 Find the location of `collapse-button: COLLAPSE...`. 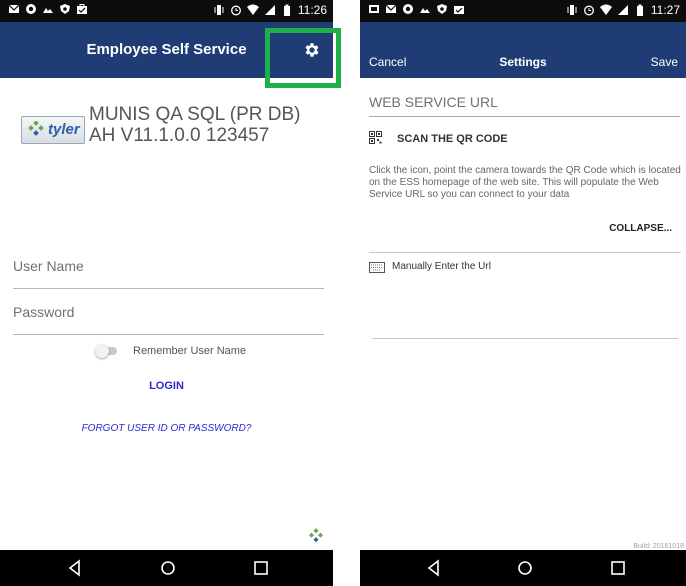

collapse-button: COLLAPSE... is located at coordinates (640, 228).